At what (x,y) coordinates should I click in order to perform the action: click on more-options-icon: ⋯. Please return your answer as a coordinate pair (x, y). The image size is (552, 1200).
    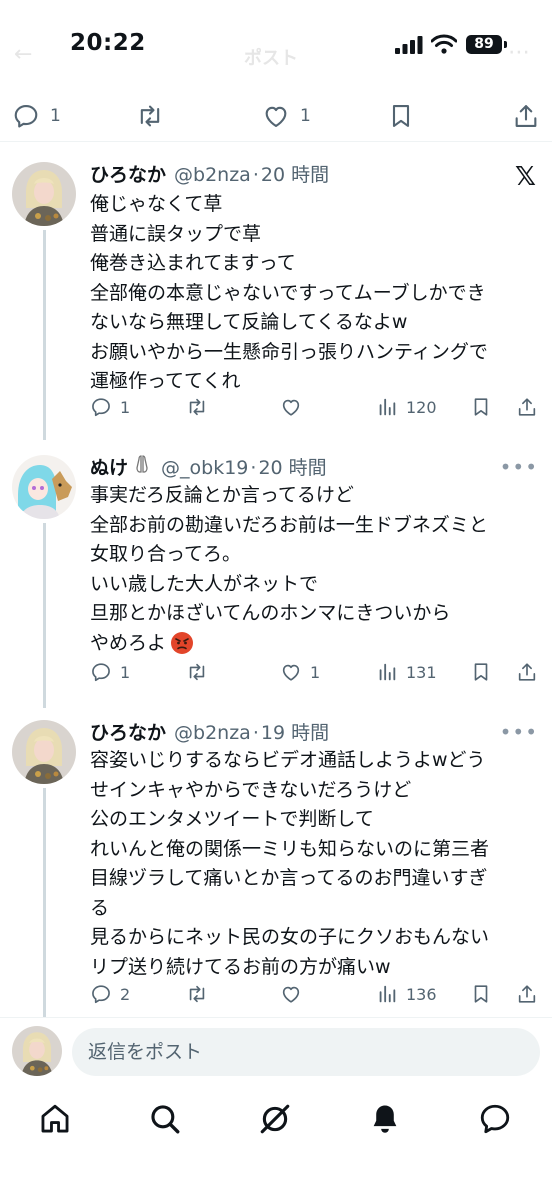
    Looking at the image, I should click on (519, 52).